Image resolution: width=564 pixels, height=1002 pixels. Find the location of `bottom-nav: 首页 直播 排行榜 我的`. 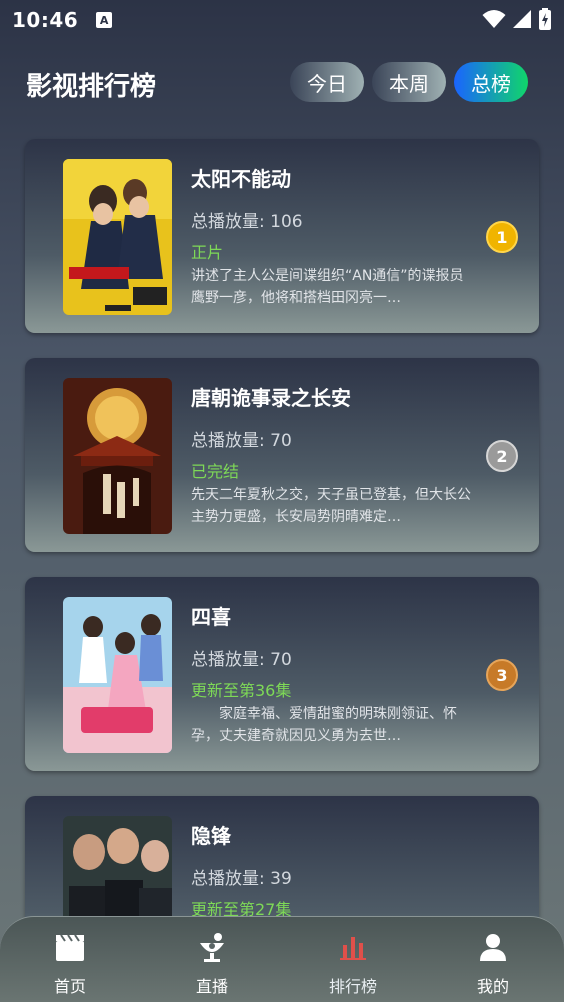

bottom-nav: 首页 直播 排行榜 我的 is located at coordinates (282, 959).